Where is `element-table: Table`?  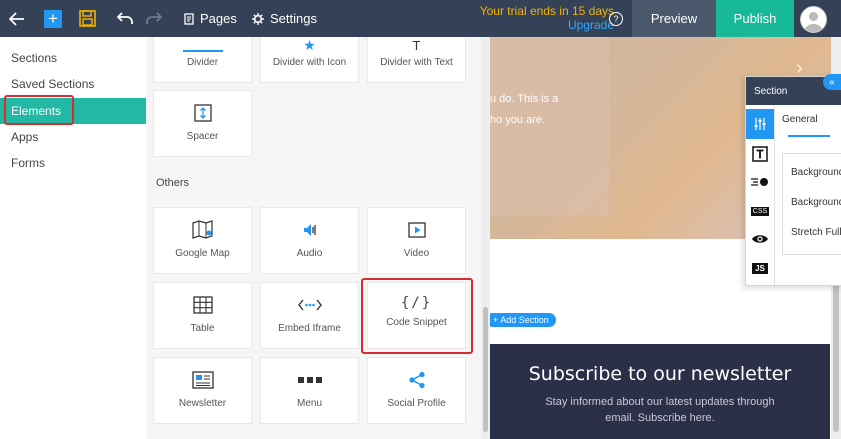 element-table: Table is located at coordinates (202, 315).